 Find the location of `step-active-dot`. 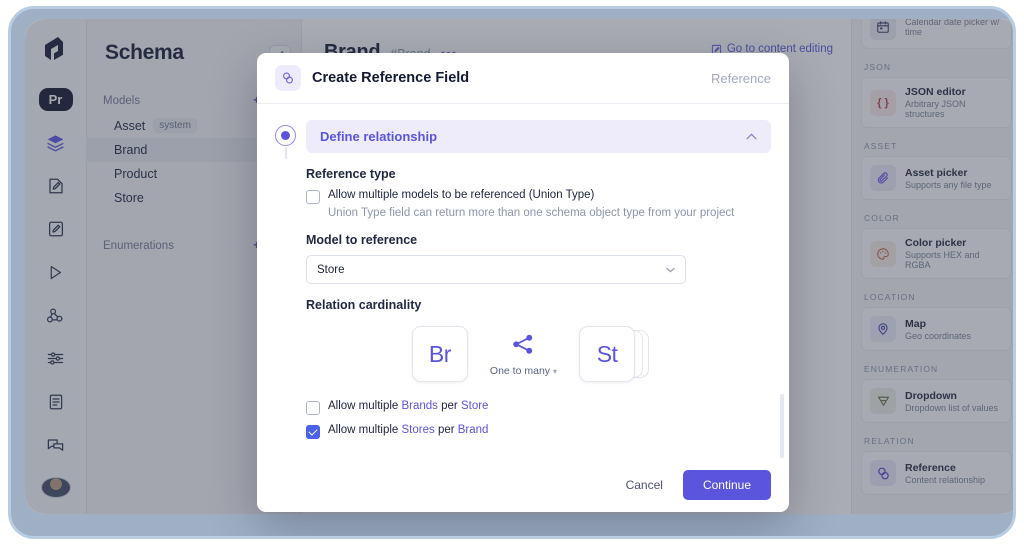

step-active-dot is located at coordinates (285, 135).